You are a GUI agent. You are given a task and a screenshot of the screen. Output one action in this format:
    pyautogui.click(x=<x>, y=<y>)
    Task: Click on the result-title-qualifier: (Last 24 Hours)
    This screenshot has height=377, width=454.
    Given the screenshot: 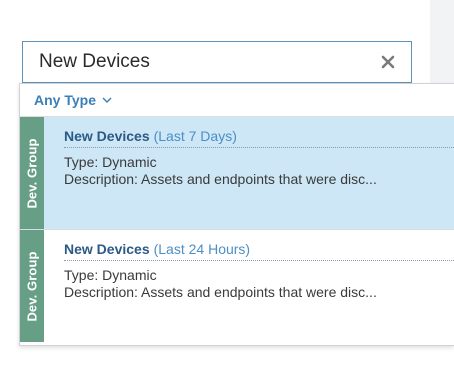 What is the action you would take?
    pyautogui.click(x=202, y=249)
    